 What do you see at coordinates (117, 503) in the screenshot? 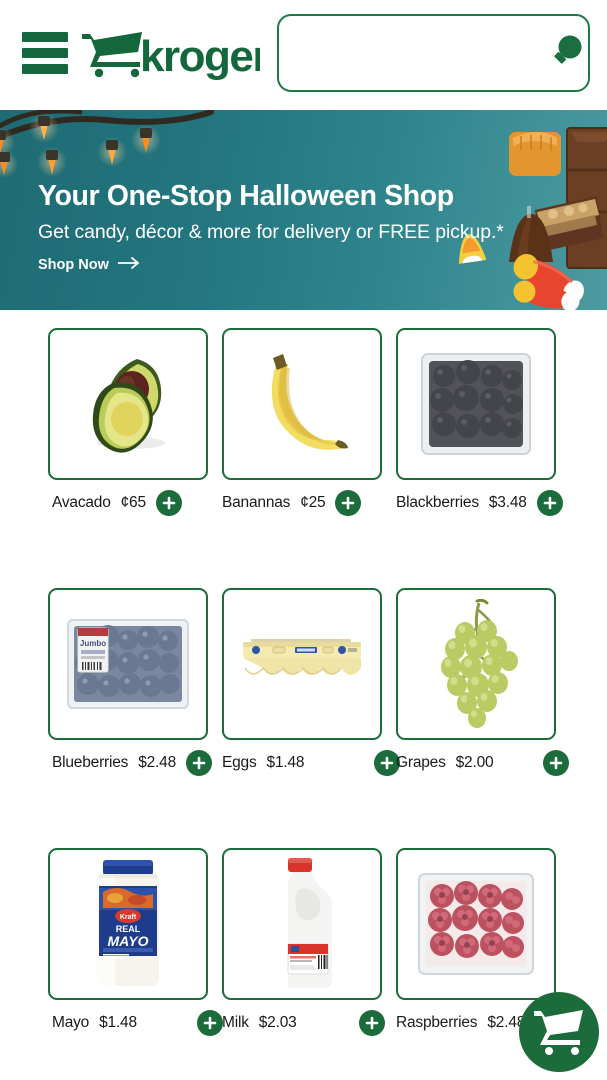
I see `product-meta: Avacado ¢65` at bounding box center [117, 503].